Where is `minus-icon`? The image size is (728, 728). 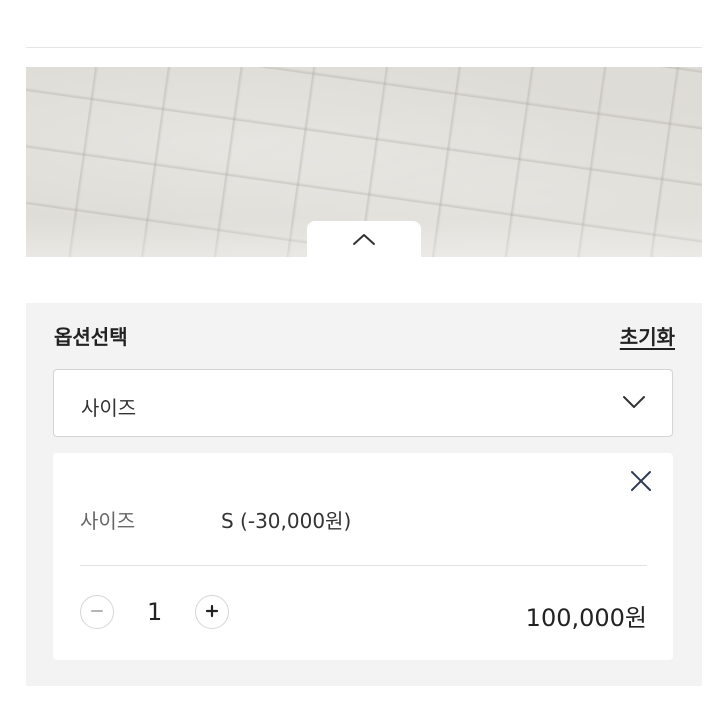 minus-icon is located at coordinates (97, 612).